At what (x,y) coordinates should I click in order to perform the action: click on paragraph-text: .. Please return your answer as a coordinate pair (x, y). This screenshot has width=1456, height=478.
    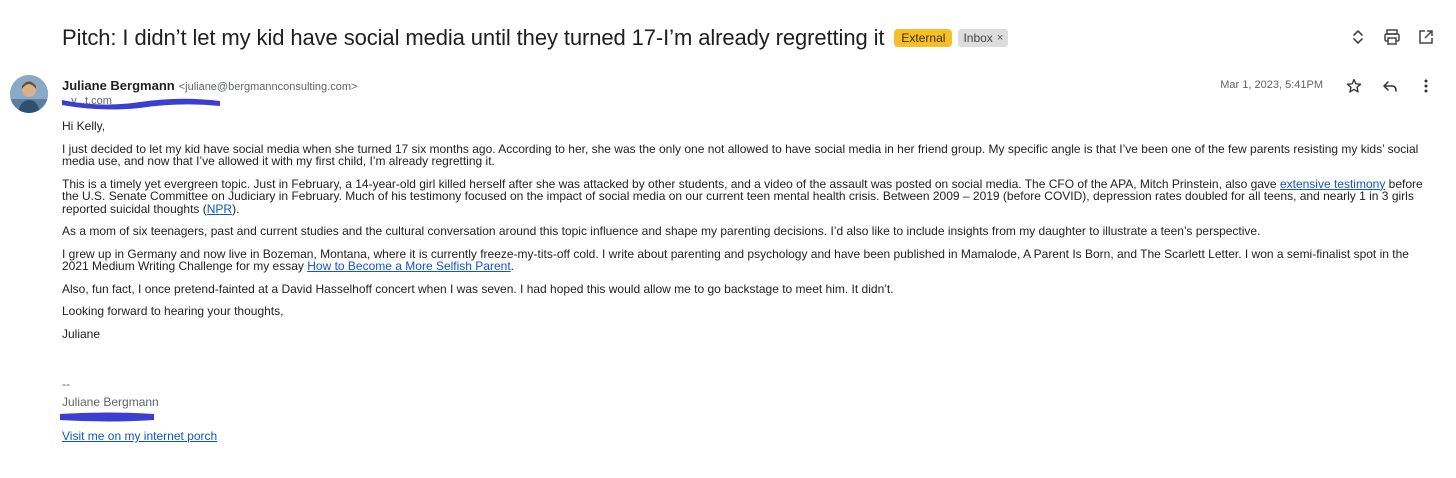
    Looking at the image, I should click on (512, 266).